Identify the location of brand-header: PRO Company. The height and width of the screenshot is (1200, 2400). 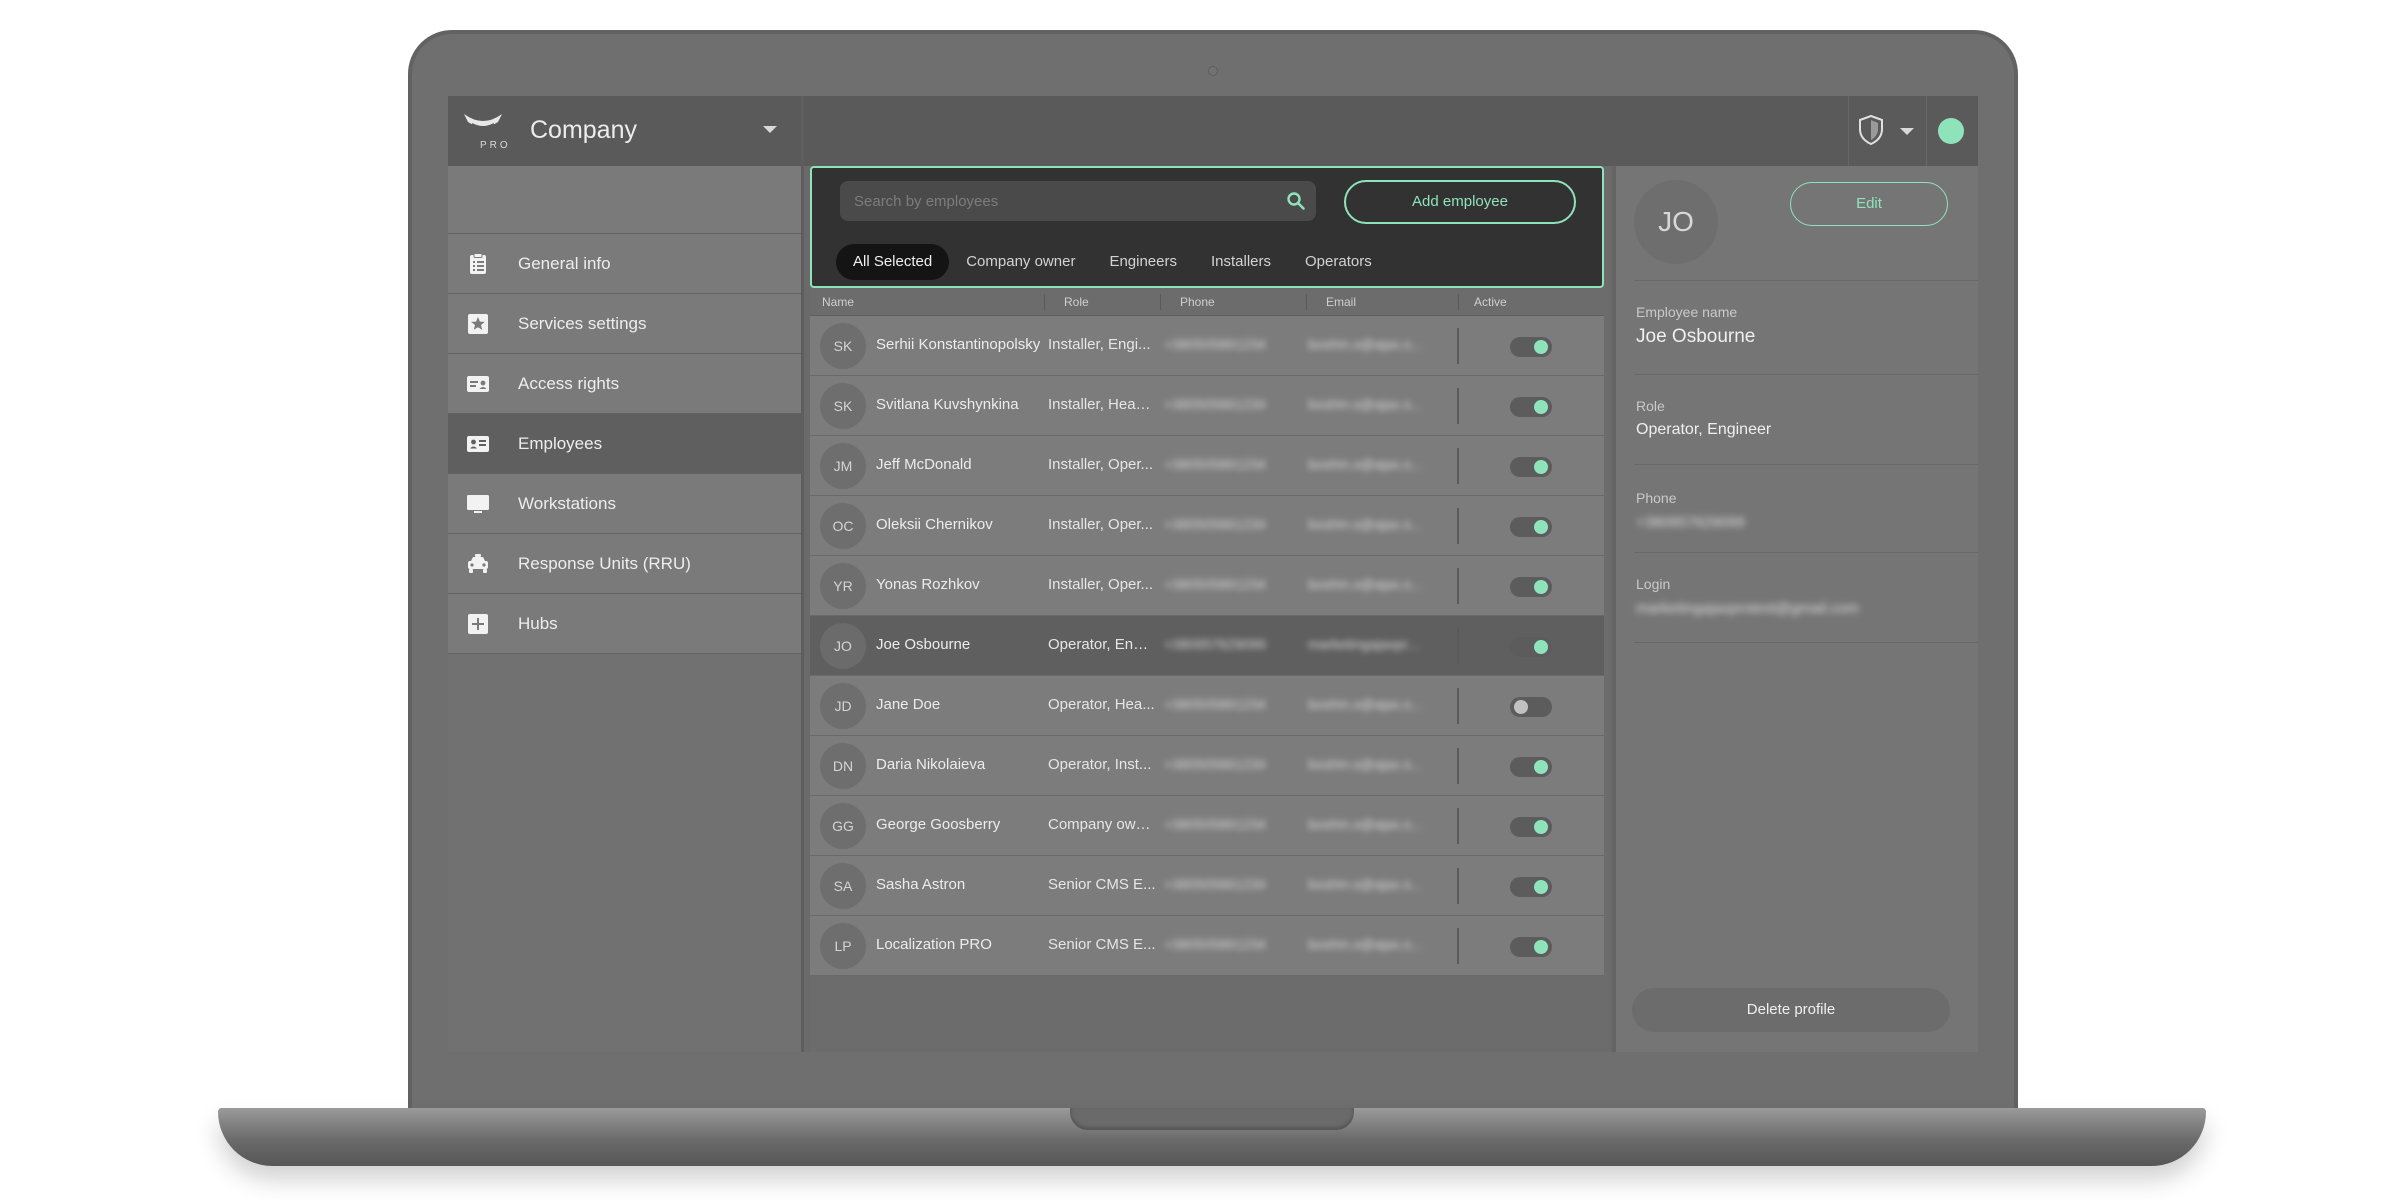
(624, 131).